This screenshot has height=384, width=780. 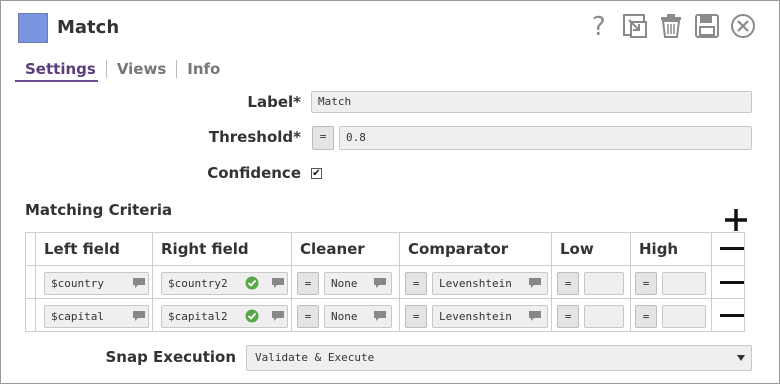 I want to click on close-icon, so click(x=743, y=26).